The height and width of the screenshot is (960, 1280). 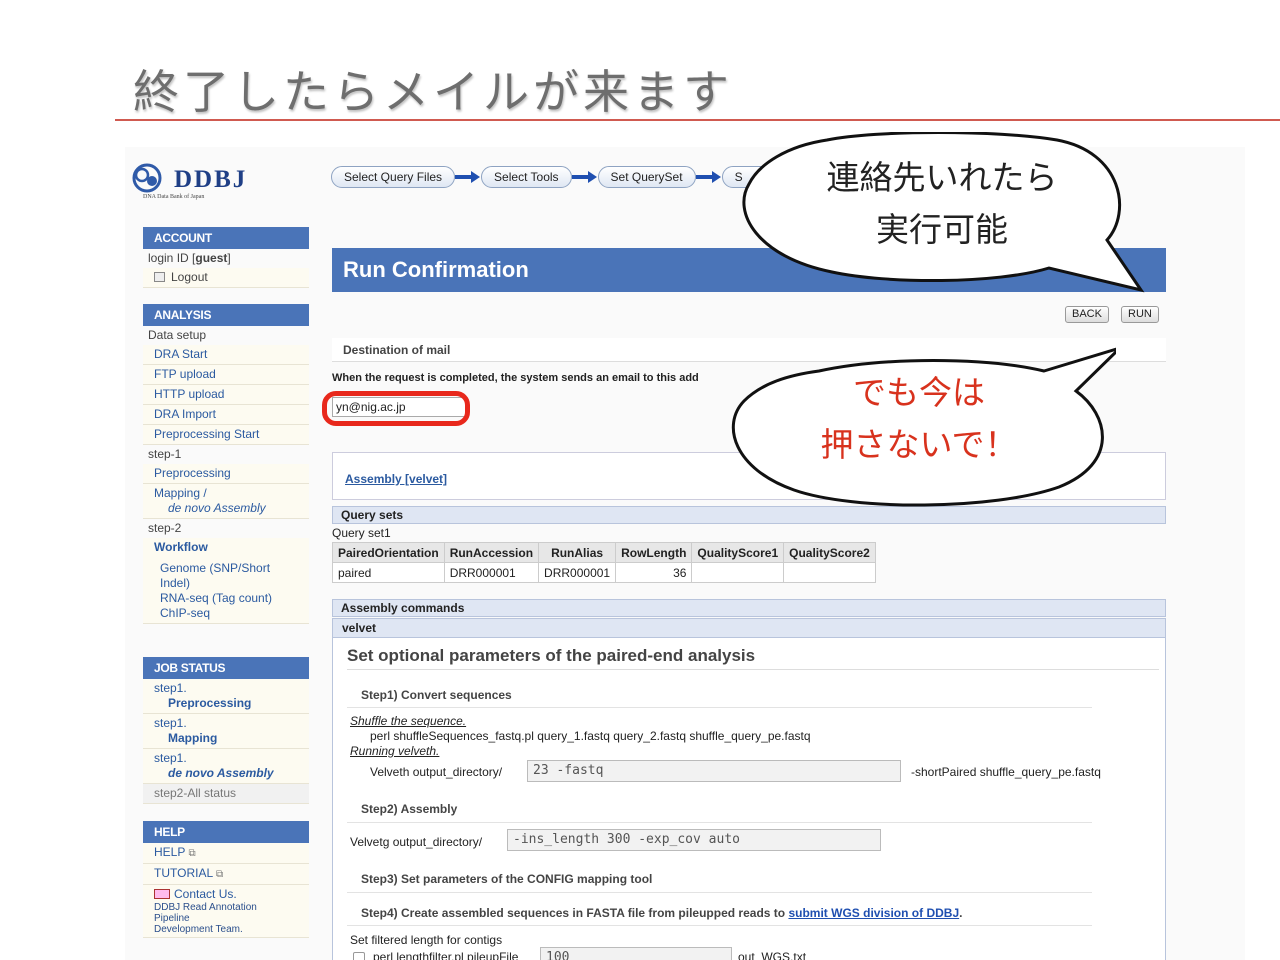 I want to click on col-header: QualityScore2, so click(x=829, y=552).